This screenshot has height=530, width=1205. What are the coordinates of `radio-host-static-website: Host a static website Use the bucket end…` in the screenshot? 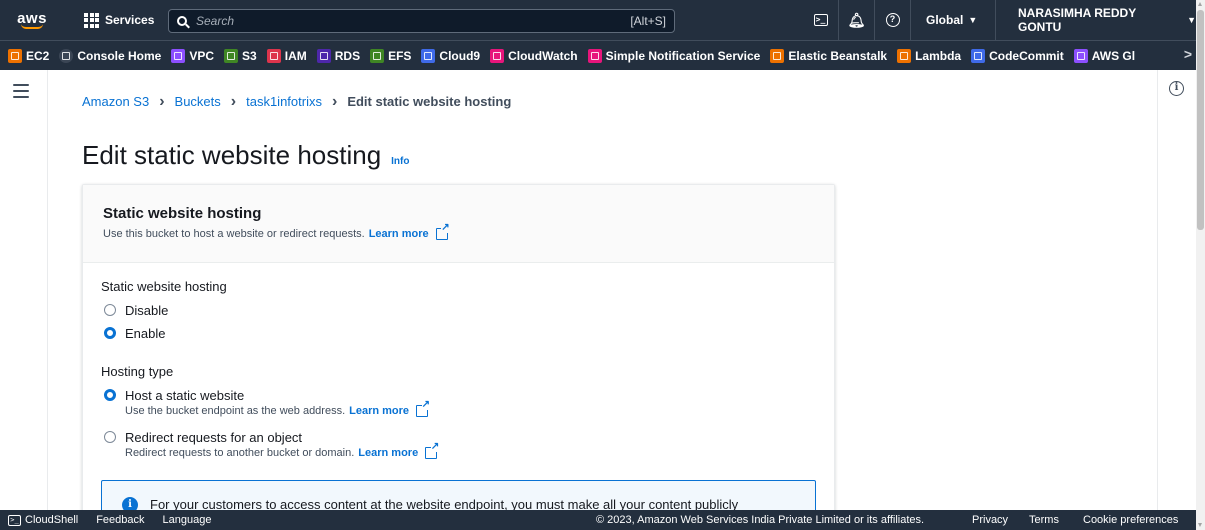 It's located at (267, 402).